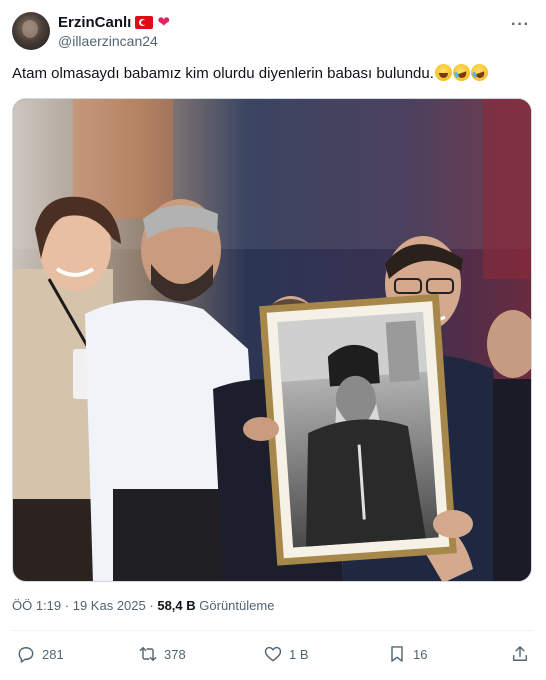 This screenshot has width=546, height=680. I want to click on reply-button: 281, so click(40, 654).